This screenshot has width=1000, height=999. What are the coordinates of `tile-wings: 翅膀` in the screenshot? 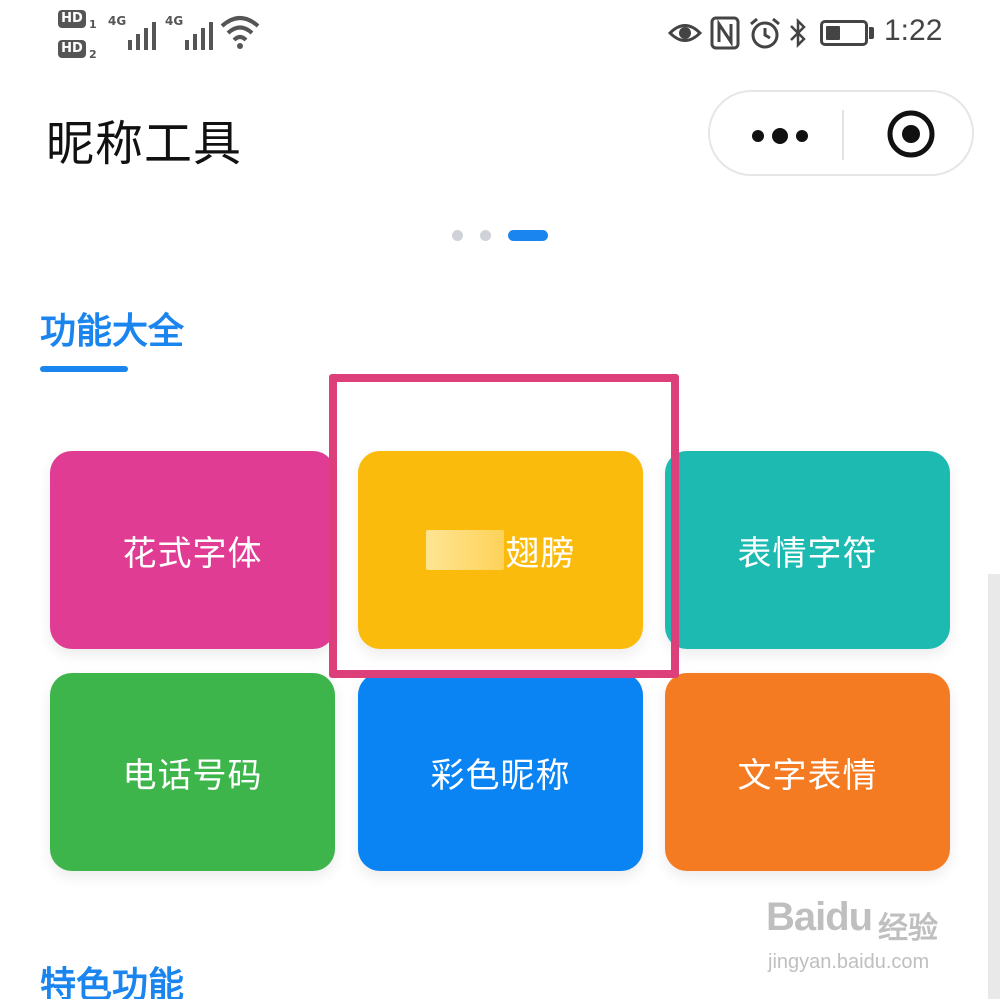 It's located at (500, 550).